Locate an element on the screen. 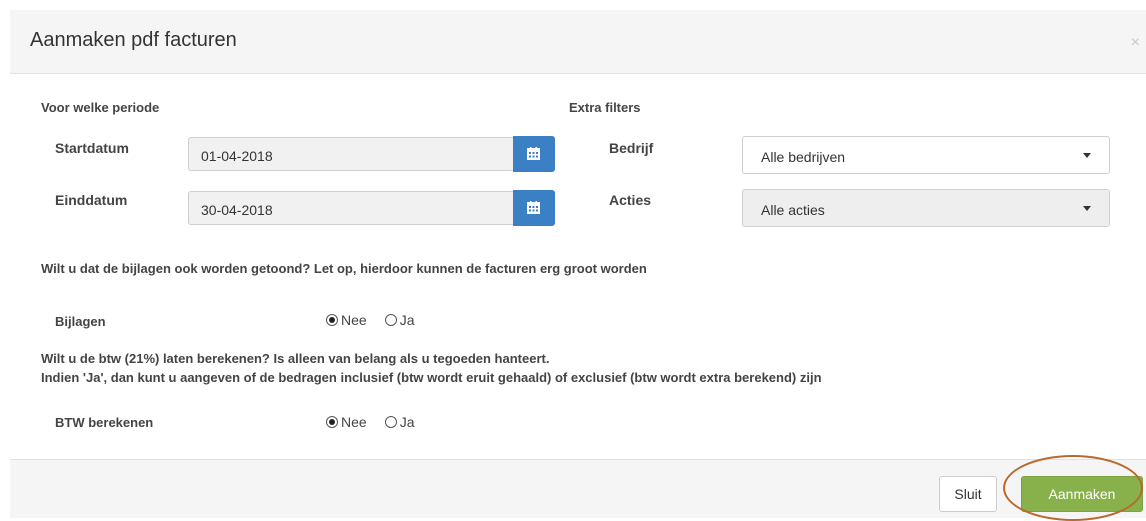 The height and width of the screenshot is (521, 1146). vat-label: BTW berekenen is located at coordinates (104, 422).